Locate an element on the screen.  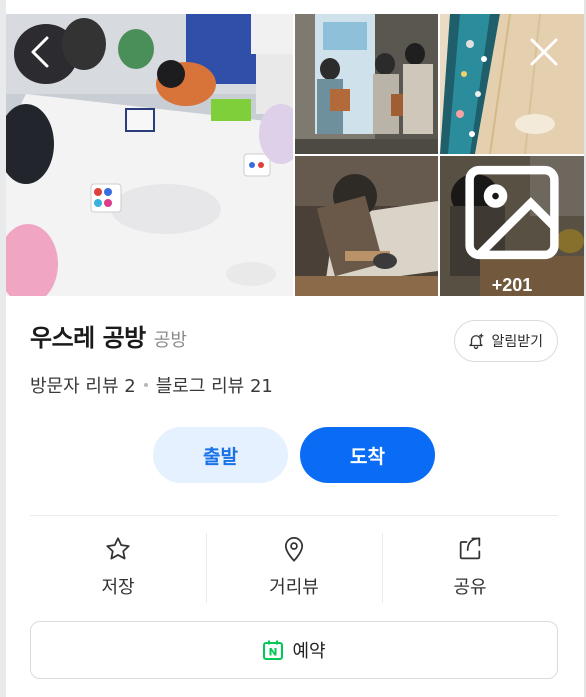
reserve-button: 예약 is located at coordinates (294, 650).